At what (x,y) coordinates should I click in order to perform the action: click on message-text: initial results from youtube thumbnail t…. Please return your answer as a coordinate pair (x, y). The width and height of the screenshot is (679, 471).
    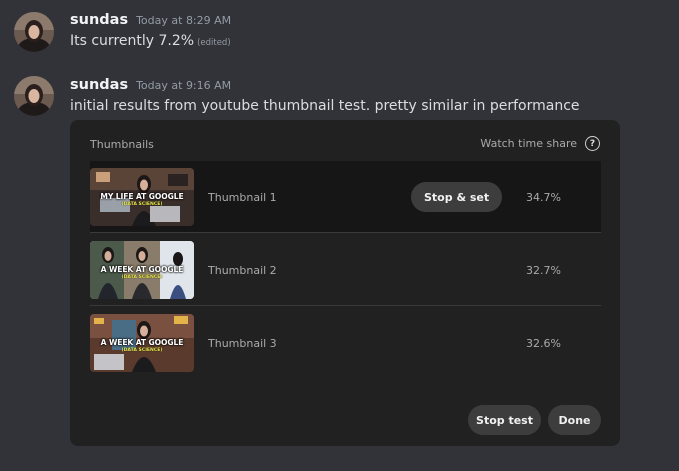
    Looking at the image, I should click on (325, 106).